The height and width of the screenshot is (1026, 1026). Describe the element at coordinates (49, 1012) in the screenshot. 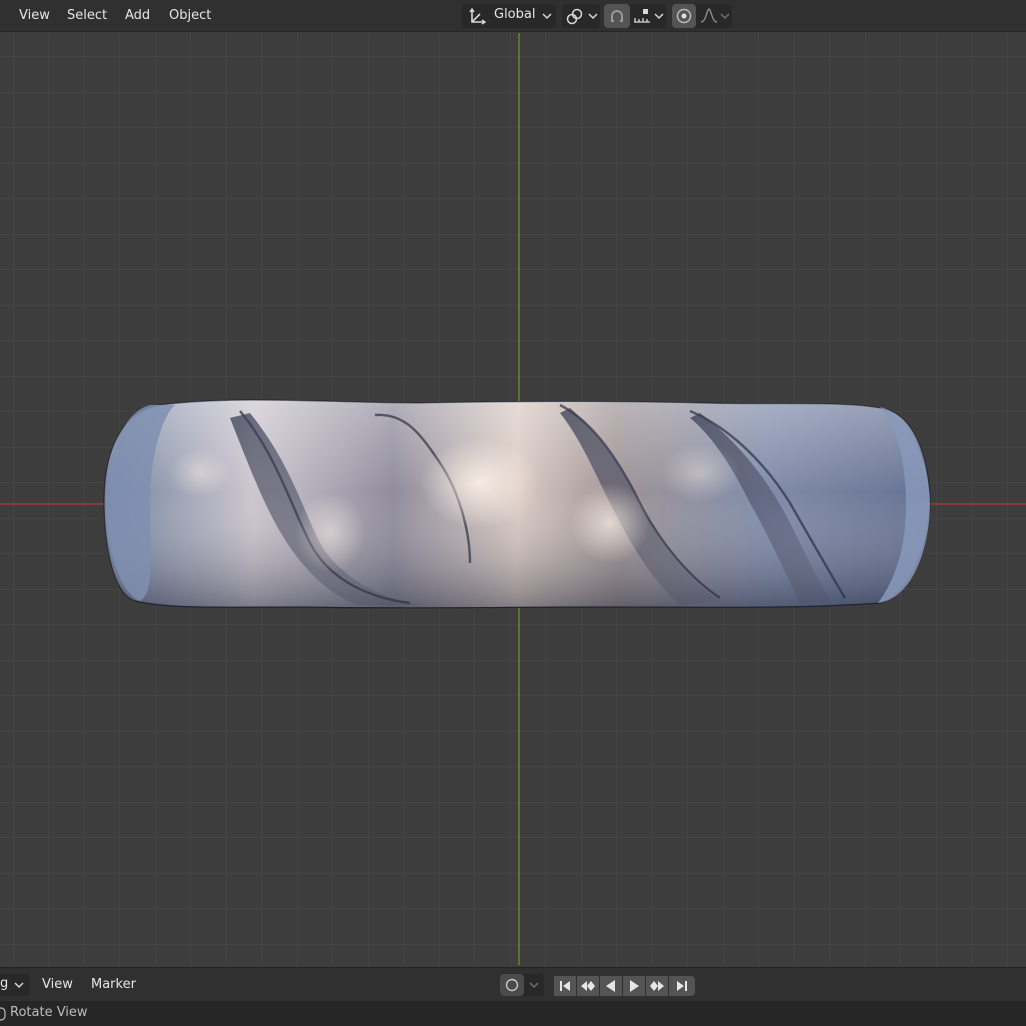

I see `status-hint: Rotate View` at that location.